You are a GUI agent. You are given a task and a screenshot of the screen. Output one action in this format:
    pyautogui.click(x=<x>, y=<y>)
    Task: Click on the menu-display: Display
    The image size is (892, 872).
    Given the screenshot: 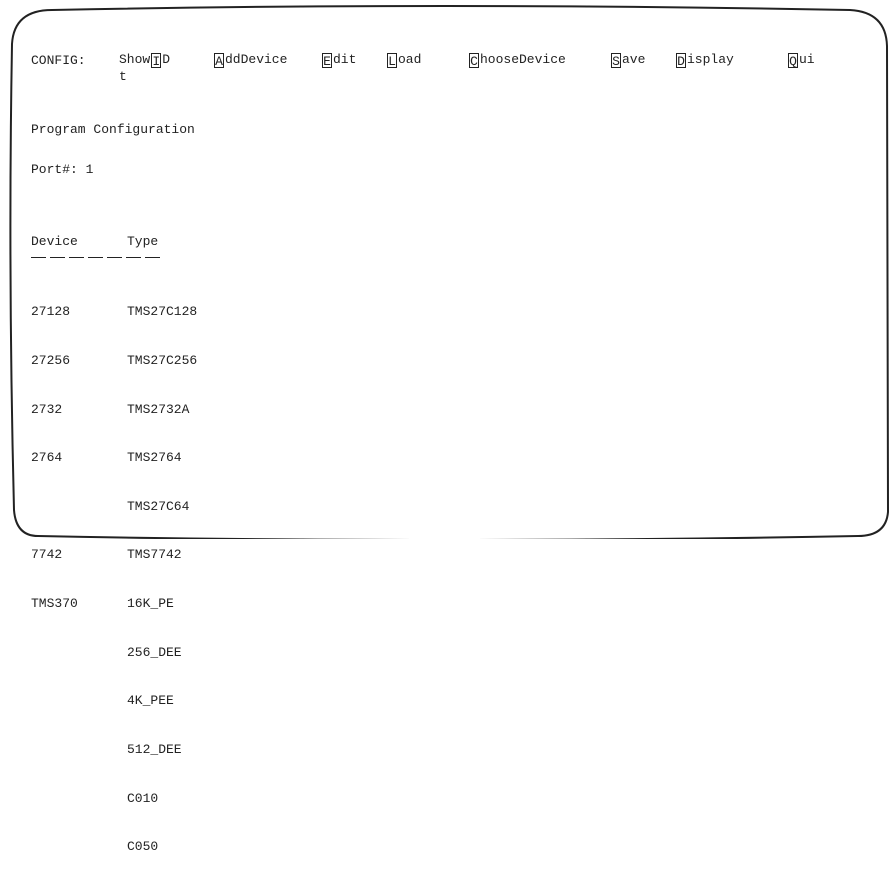 What is the action you would take?
    pyautogui.click(x=705, y=60)
    